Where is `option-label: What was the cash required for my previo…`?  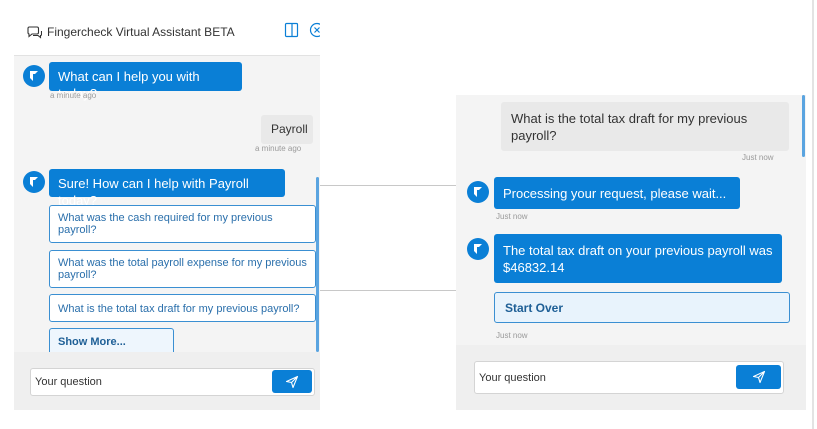 option-label: What was the cash required for my previo… is located at coordinates (165, 224).